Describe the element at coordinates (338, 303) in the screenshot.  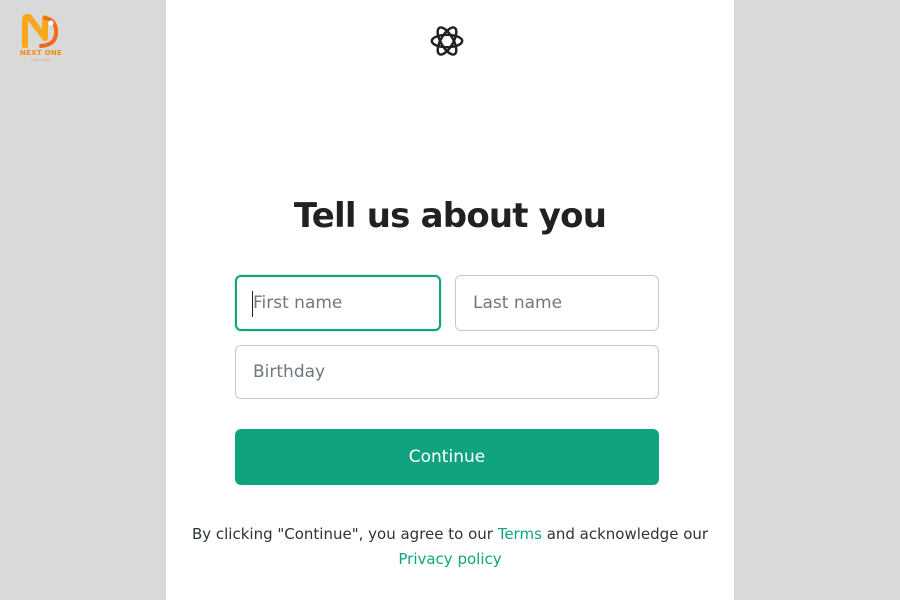
I see `first-name-input` at that location.